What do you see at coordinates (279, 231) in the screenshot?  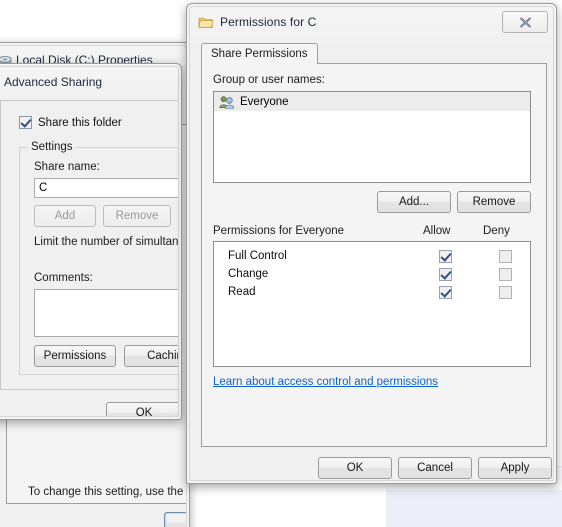 I see `permissions-for-everyone-label: Permissions for Everyone` at bounding box center [279, 231].